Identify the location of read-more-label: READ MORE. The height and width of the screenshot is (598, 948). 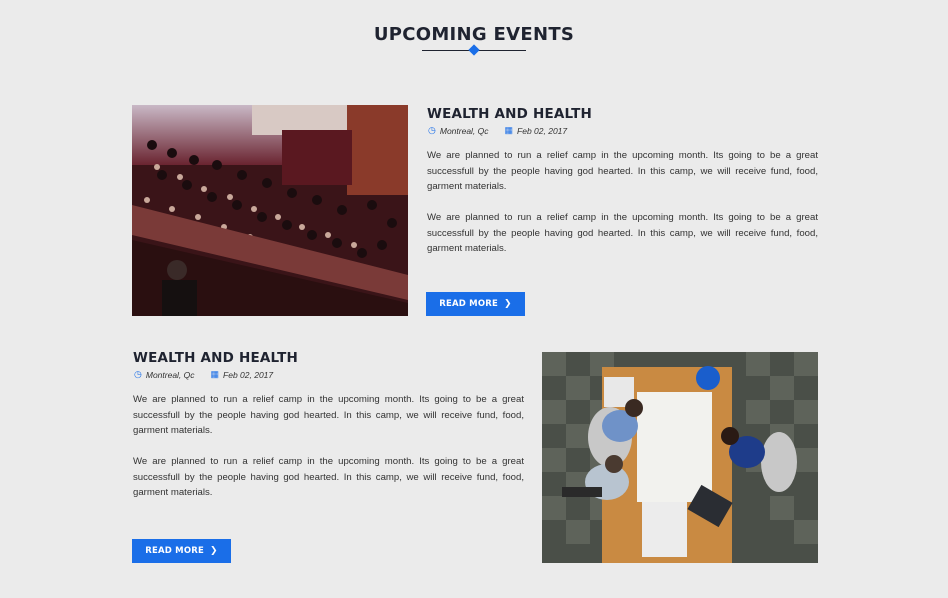
(175, 551).